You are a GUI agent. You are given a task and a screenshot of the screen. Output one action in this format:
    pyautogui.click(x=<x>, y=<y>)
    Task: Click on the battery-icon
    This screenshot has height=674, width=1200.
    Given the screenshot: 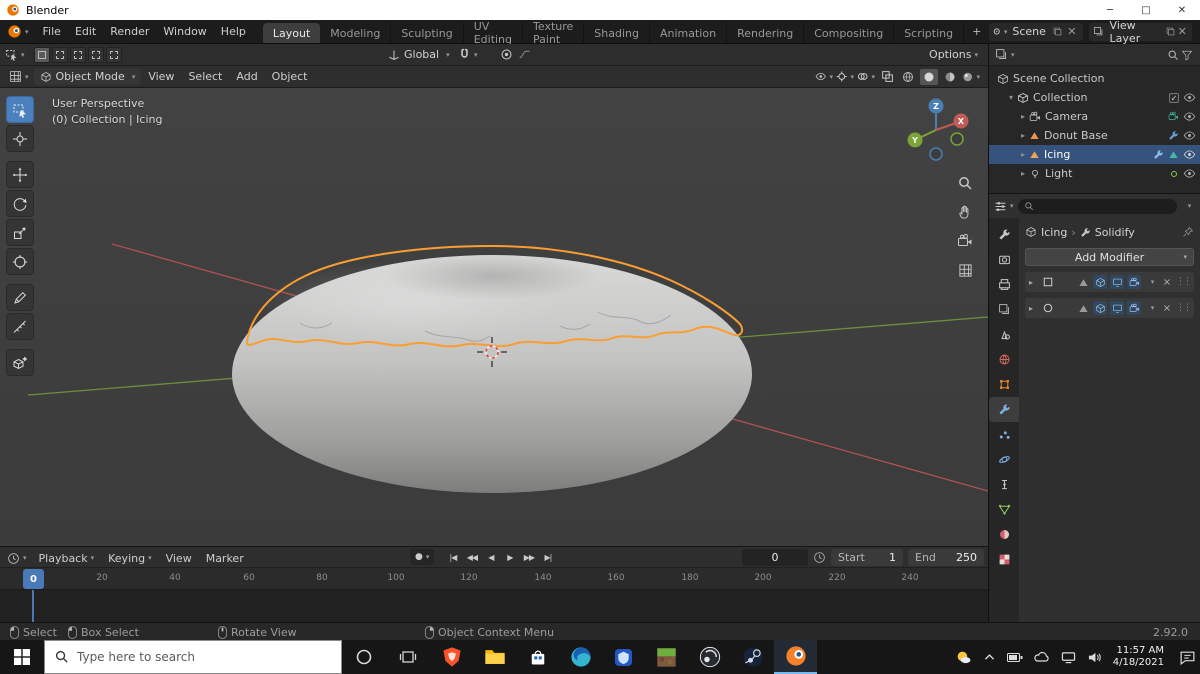 What is the action you would take?
    pyautogui.click(x=1015, y=657)
    